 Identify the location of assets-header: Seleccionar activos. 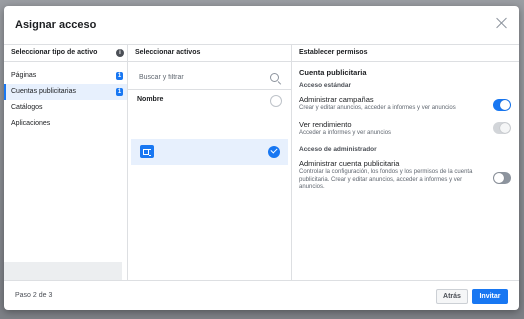
(209, 53).